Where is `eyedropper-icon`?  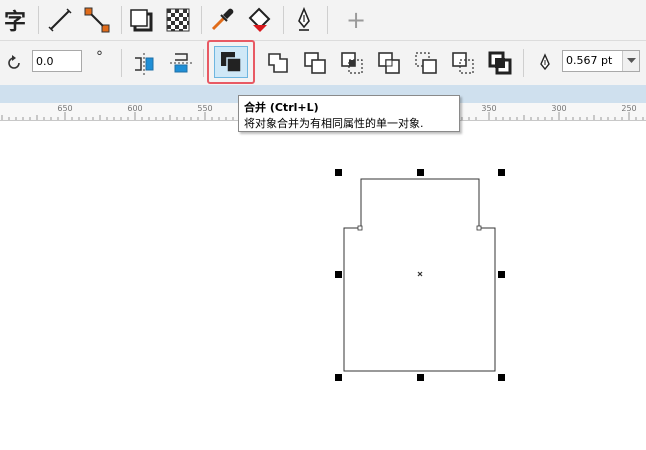
eyedropper-icon is located at coordinates (222, 19).